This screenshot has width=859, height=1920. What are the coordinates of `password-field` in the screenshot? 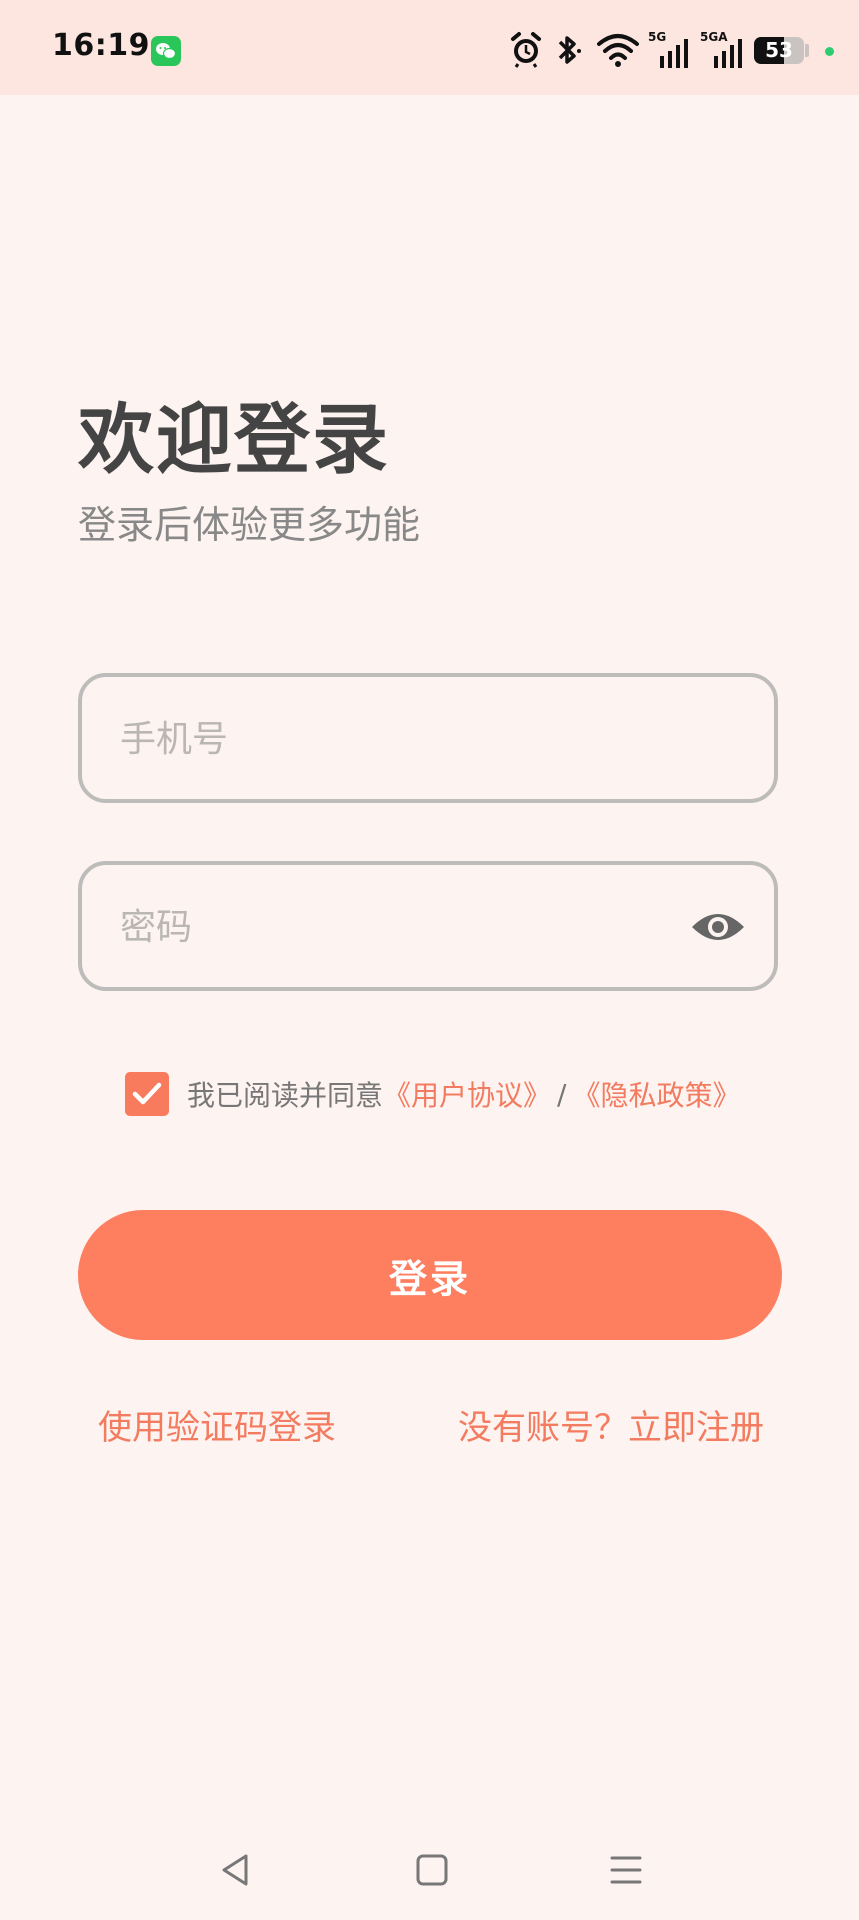 It's located at (428, 926).